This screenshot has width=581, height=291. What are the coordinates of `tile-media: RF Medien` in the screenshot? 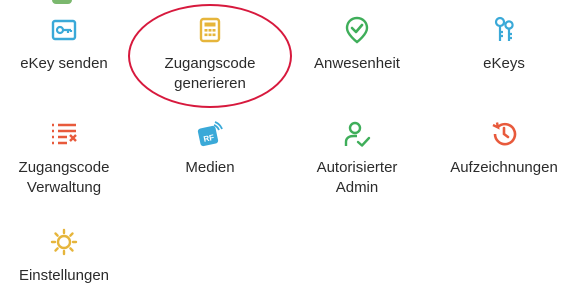 It's located at (210, 149).